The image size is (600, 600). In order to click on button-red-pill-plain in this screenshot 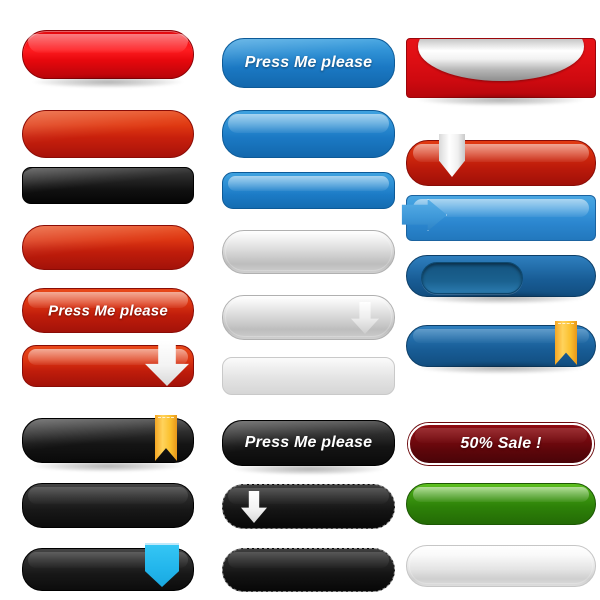, I will do `click(108, 247)`.